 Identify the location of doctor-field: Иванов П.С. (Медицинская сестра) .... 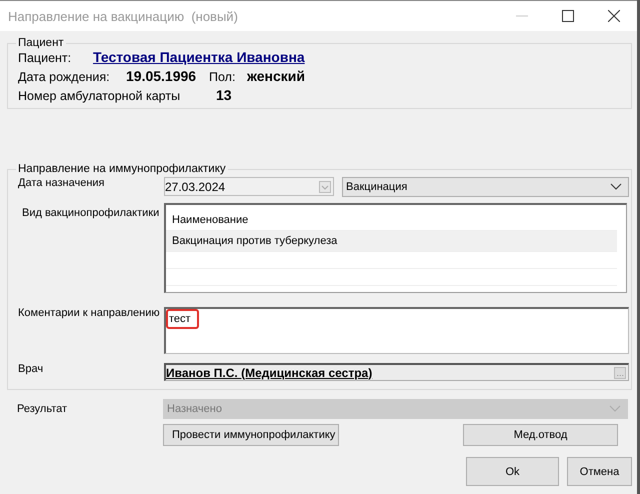
(396, 372).